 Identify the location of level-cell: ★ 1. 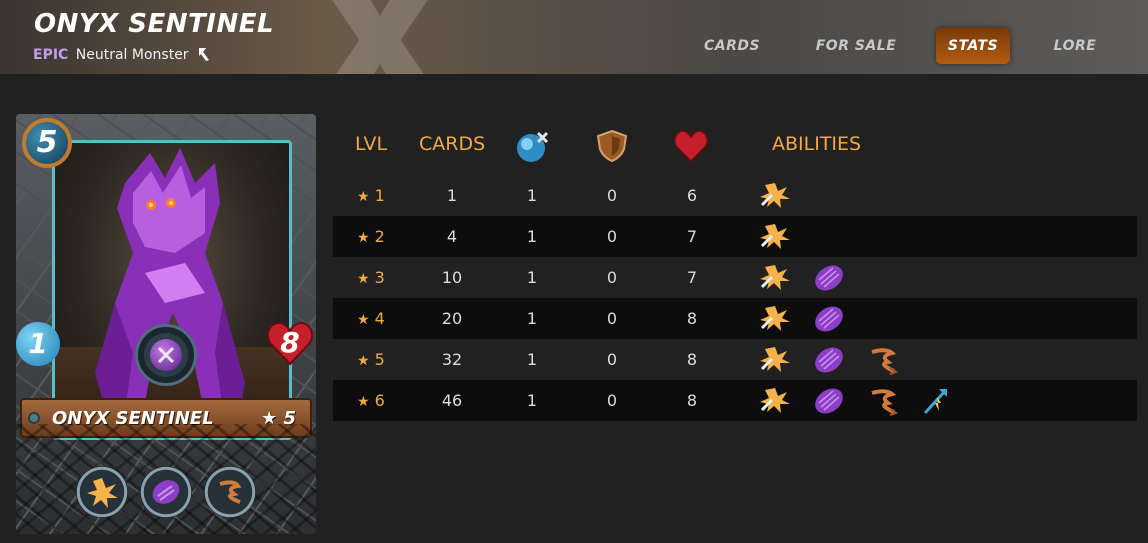
(371, 195).